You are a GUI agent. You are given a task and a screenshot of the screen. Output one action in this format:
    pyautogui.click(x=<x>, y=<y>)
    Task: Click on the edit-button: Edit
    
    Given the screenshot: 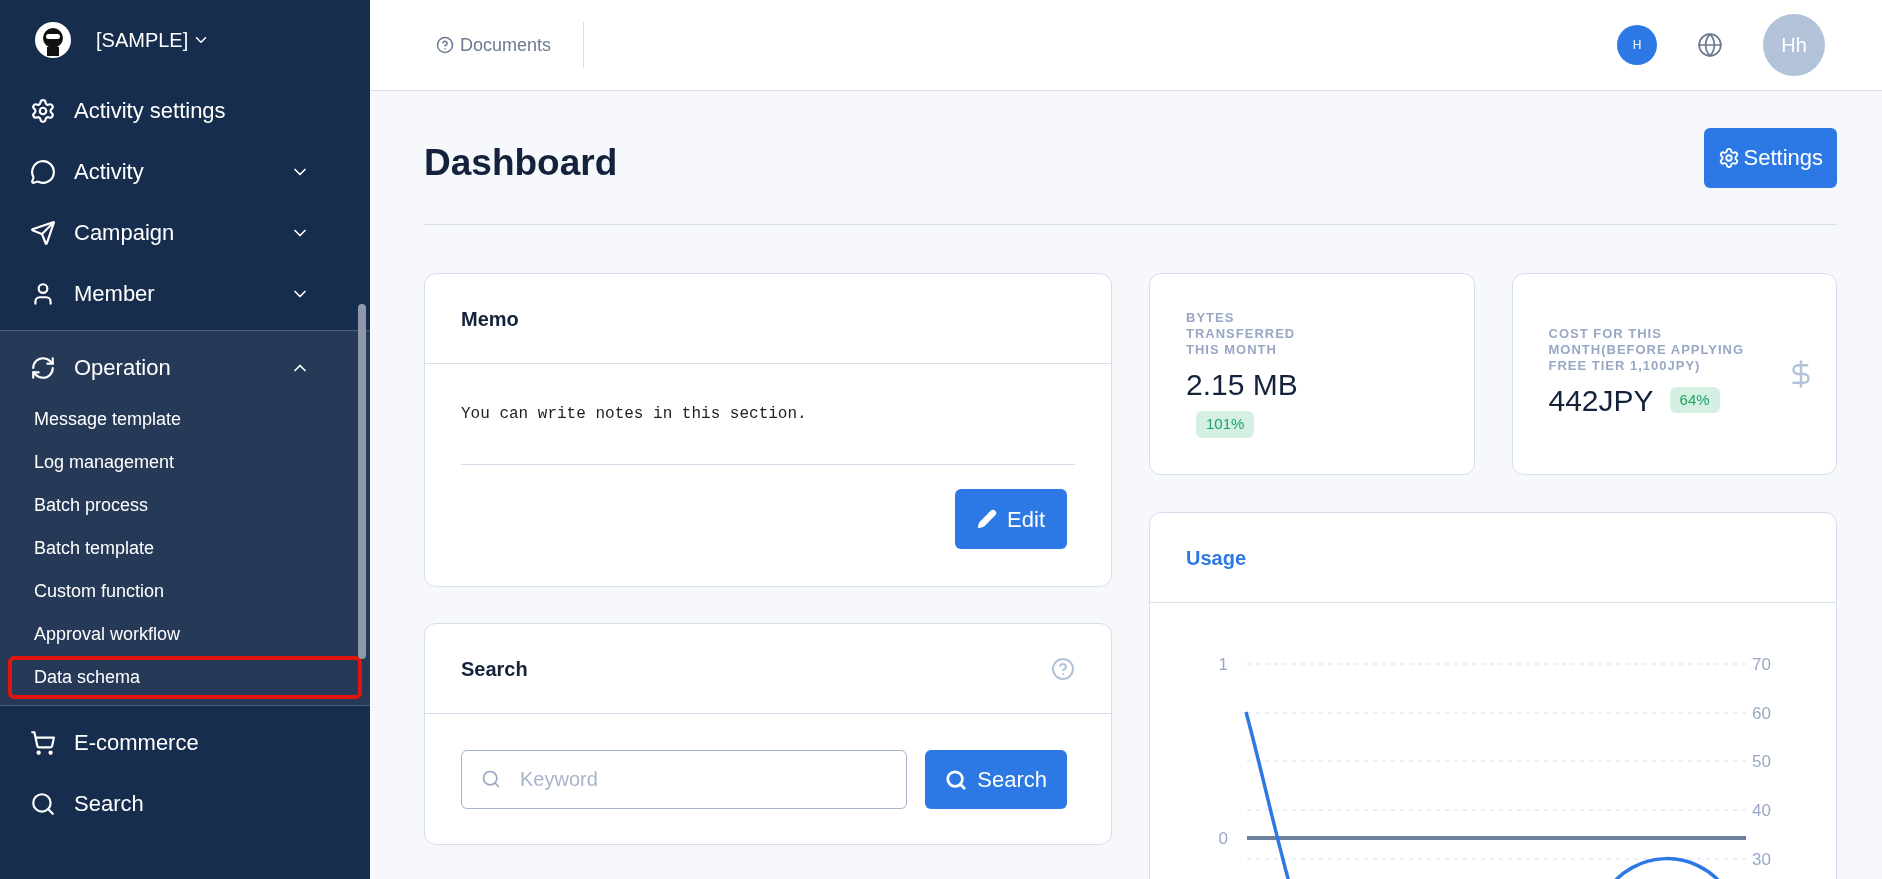 What is the action you would take?
    pyautogui.click(x=1011, y=519)
    